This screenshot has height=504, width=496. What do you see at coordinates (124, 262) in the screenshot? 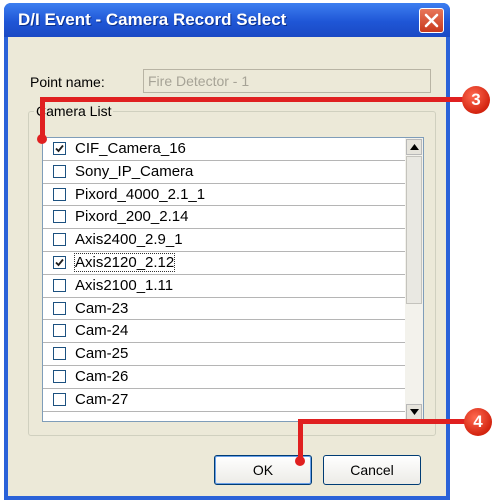
I see `camera-name: Axis2120_2.12` at bounding box center [124, 262].